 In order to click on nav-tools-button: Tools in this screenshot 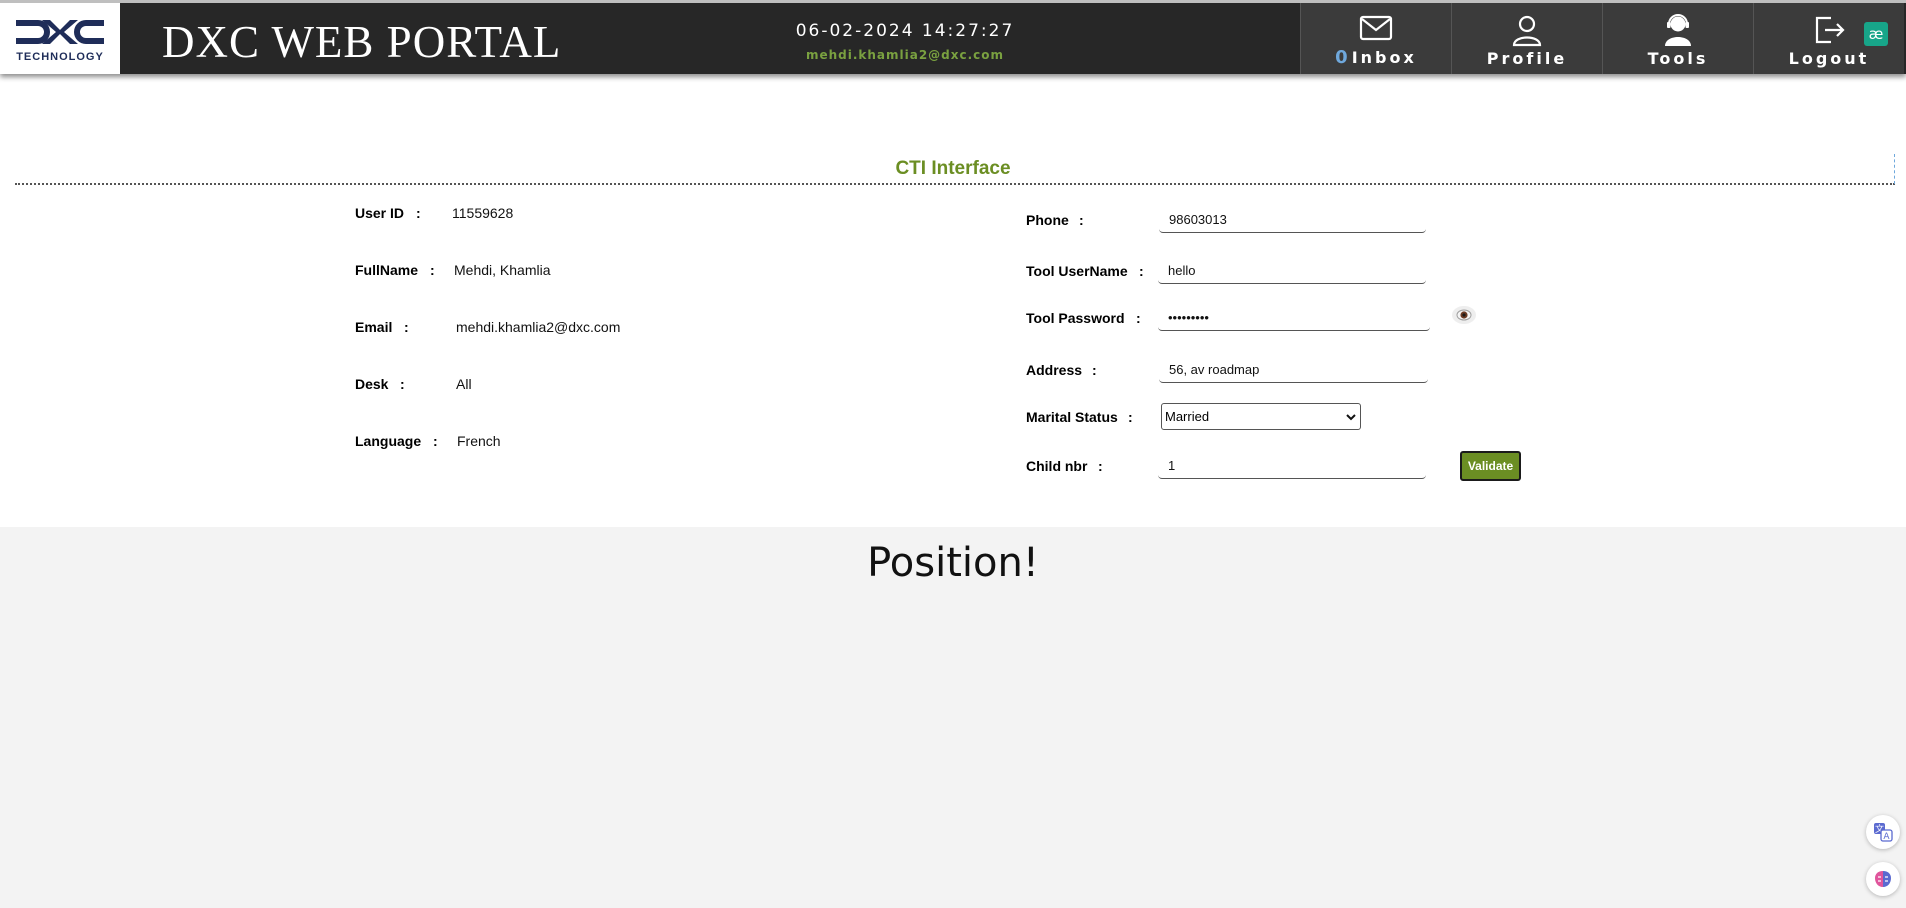, I will do `click(1677, 38)`.